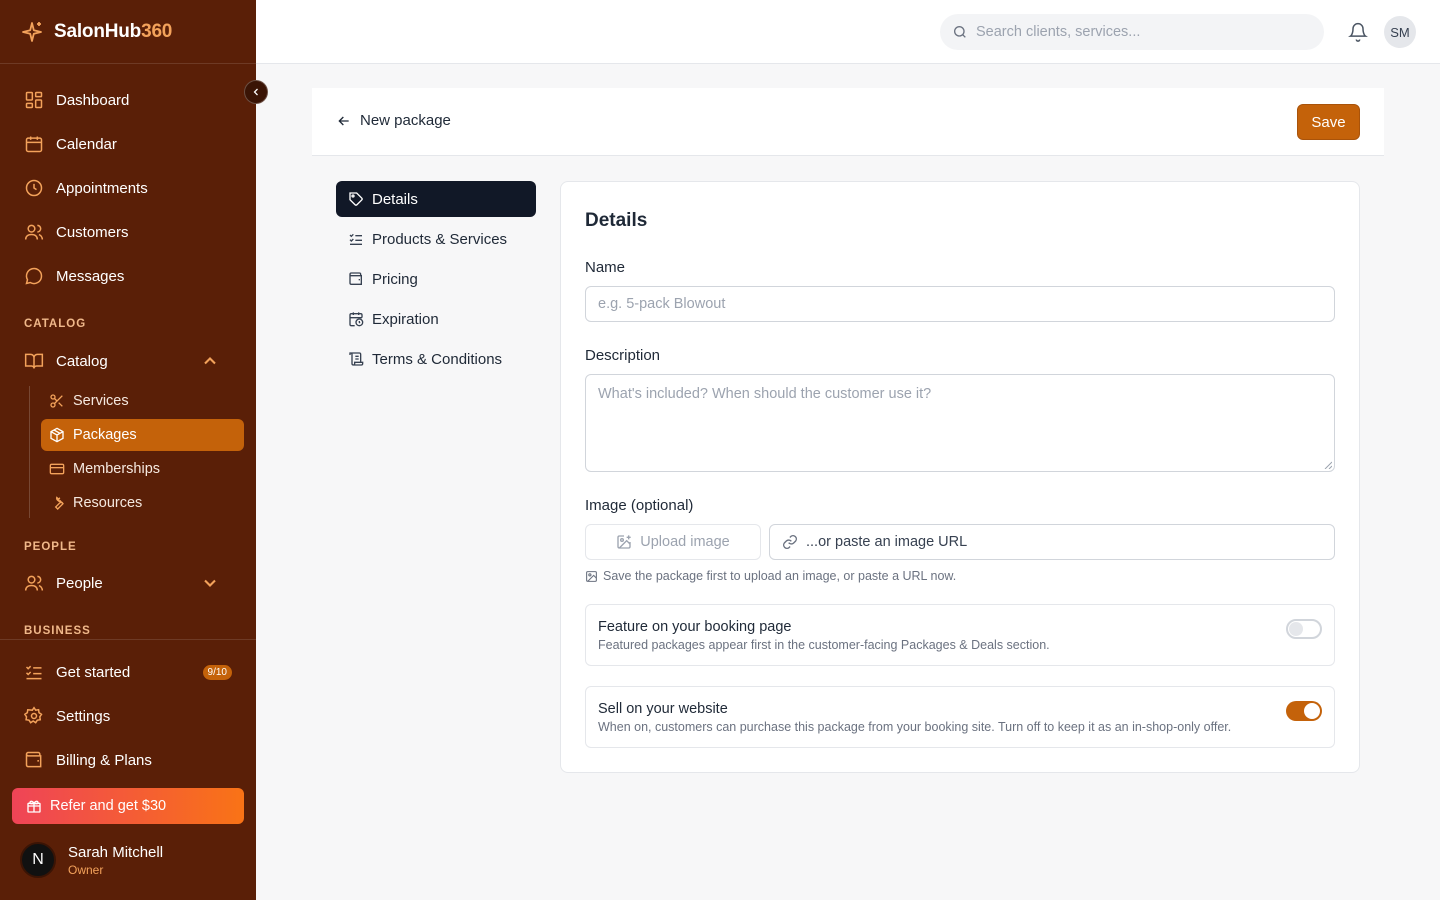  I want to click on sidebar-subitem-memberships: Memberships, so click(142, 469).